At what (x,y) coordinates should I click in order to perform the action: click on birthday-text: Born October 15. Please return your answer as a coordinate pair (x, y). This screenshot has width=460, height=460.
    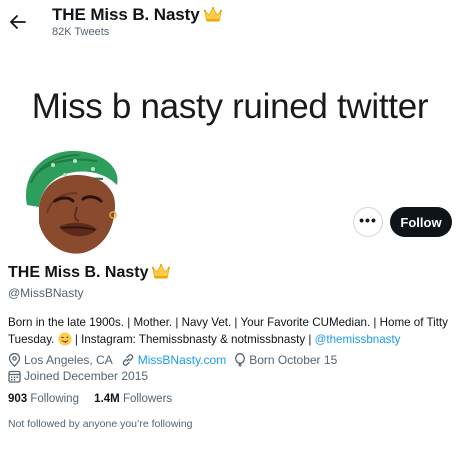
    Looking at the image, I should click on (293, 360).